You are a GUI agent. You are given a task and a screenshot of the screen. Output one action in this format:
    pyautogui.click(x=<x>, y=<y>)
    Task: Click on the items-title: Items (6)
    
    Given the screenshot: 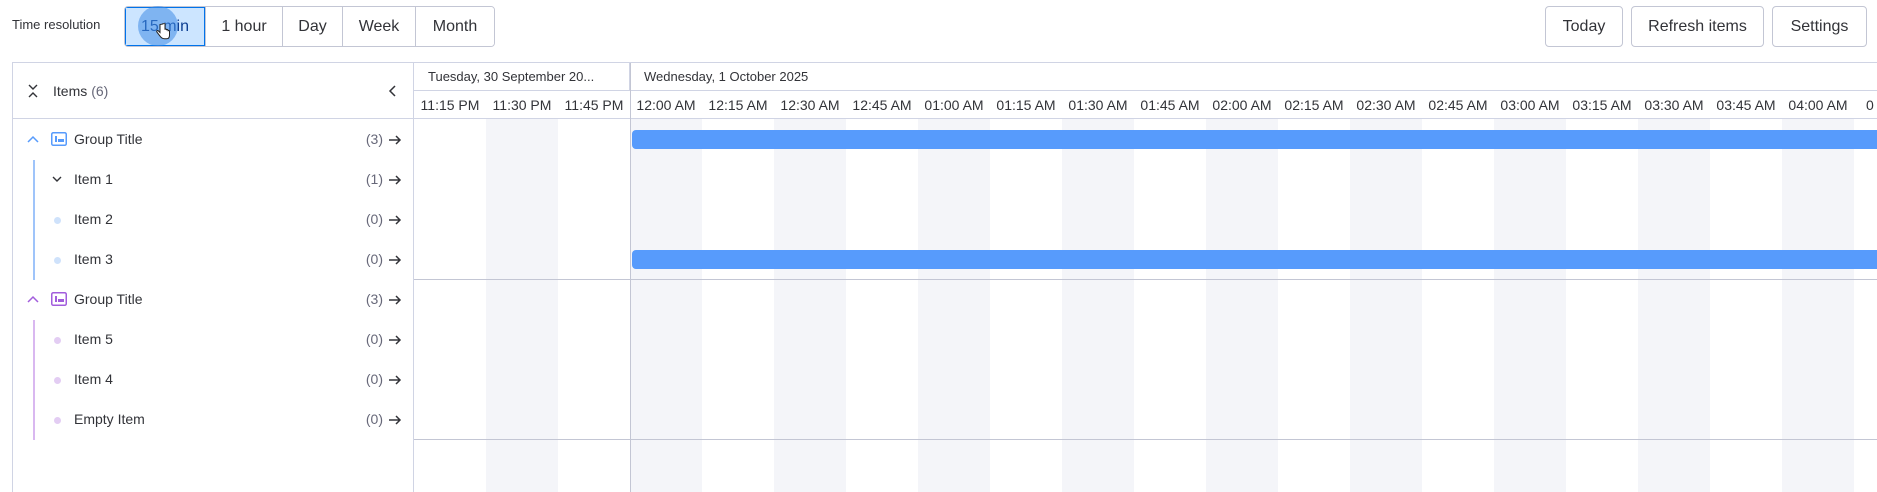 What is the action you would take?
    pyautogui.click(x=80, y=91)
    